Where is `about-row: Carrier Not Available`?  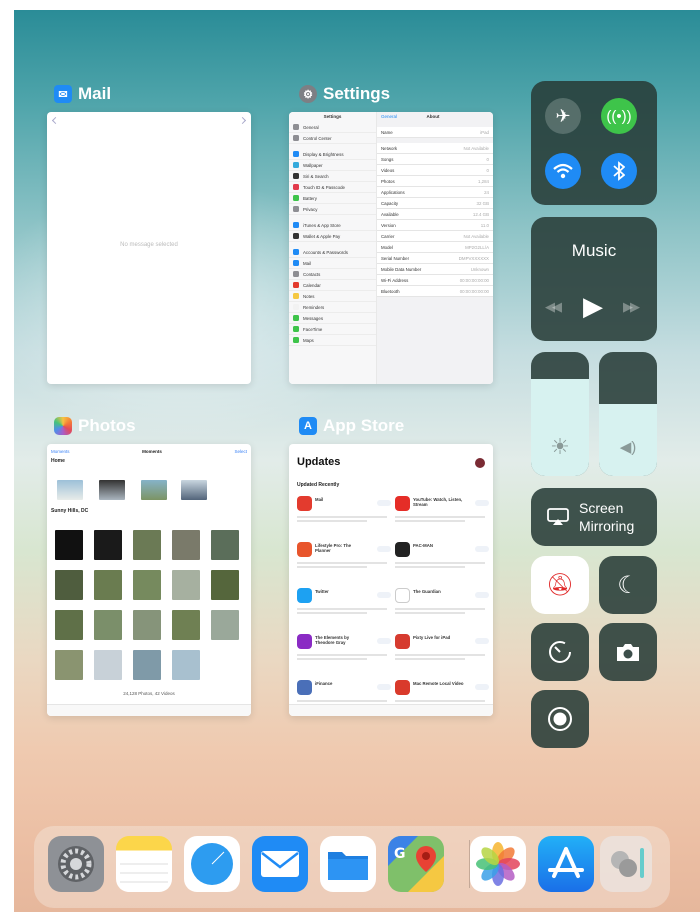
about-row: Carrier Not Available is located at coordinates (435, 236).